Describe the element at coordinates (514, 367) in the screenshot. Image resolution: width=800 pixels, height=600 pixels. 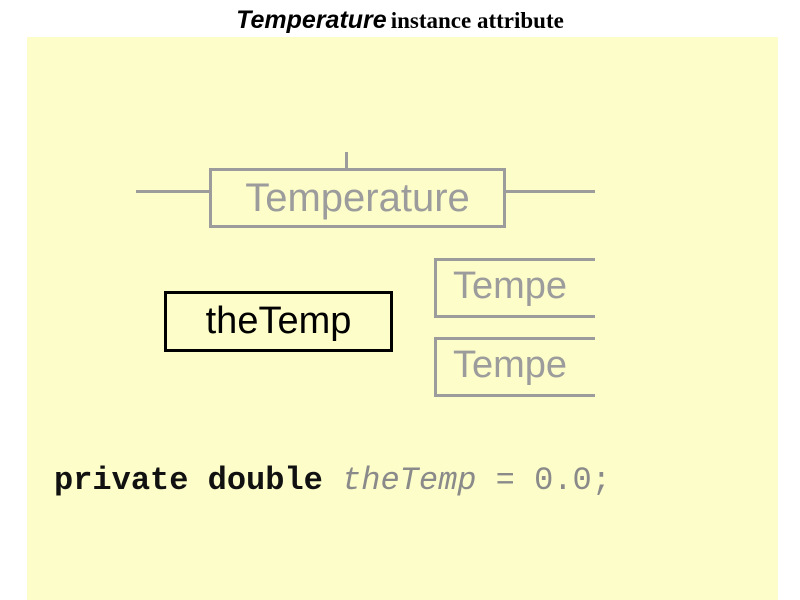
I see `partial-box-2: Tempe` at that location.